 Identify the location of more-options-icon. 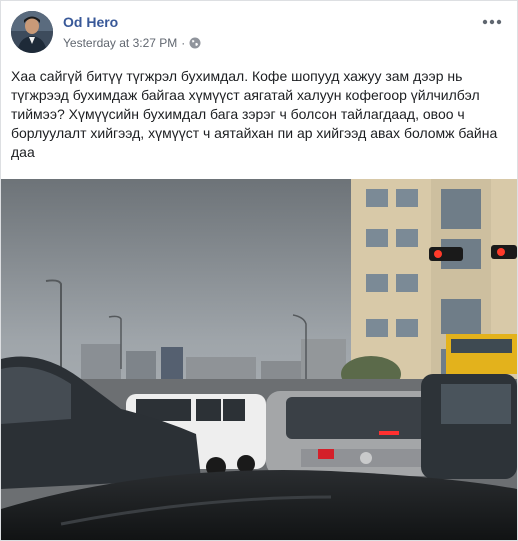
(492, 22).